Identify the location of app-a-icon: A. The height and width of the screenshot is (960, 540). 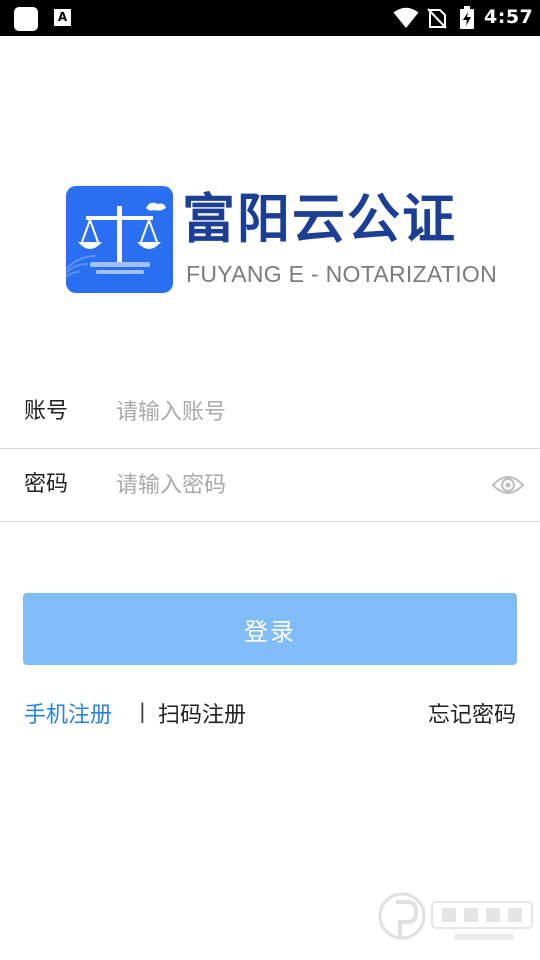
(62, 17).